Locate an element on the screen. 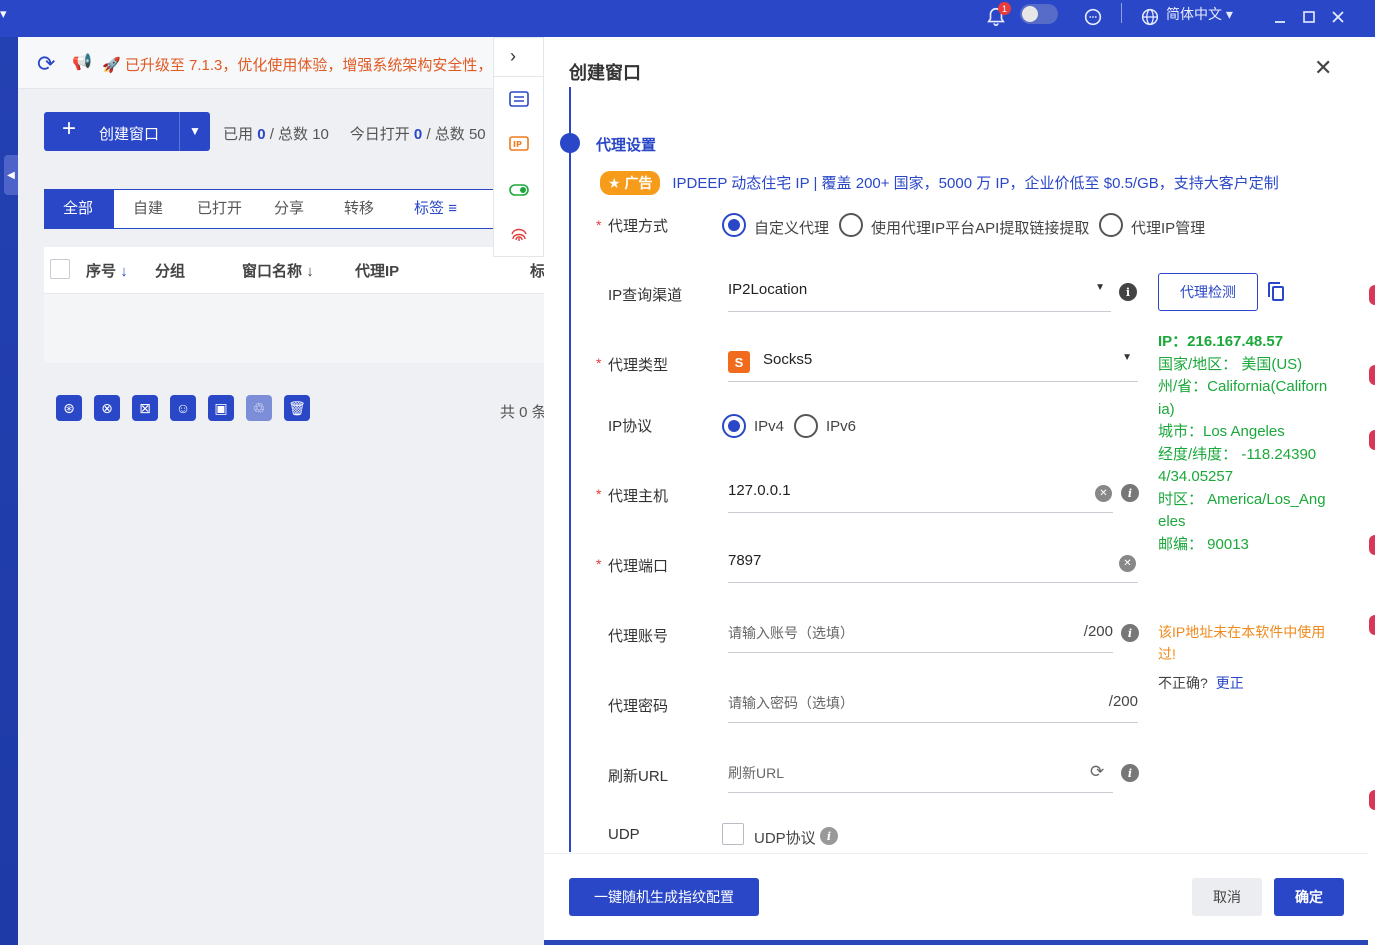 Image resolution: width=1375 pixels, height=945 pixels. recycle-icon: ♲ is located at coordinates (259, 408).